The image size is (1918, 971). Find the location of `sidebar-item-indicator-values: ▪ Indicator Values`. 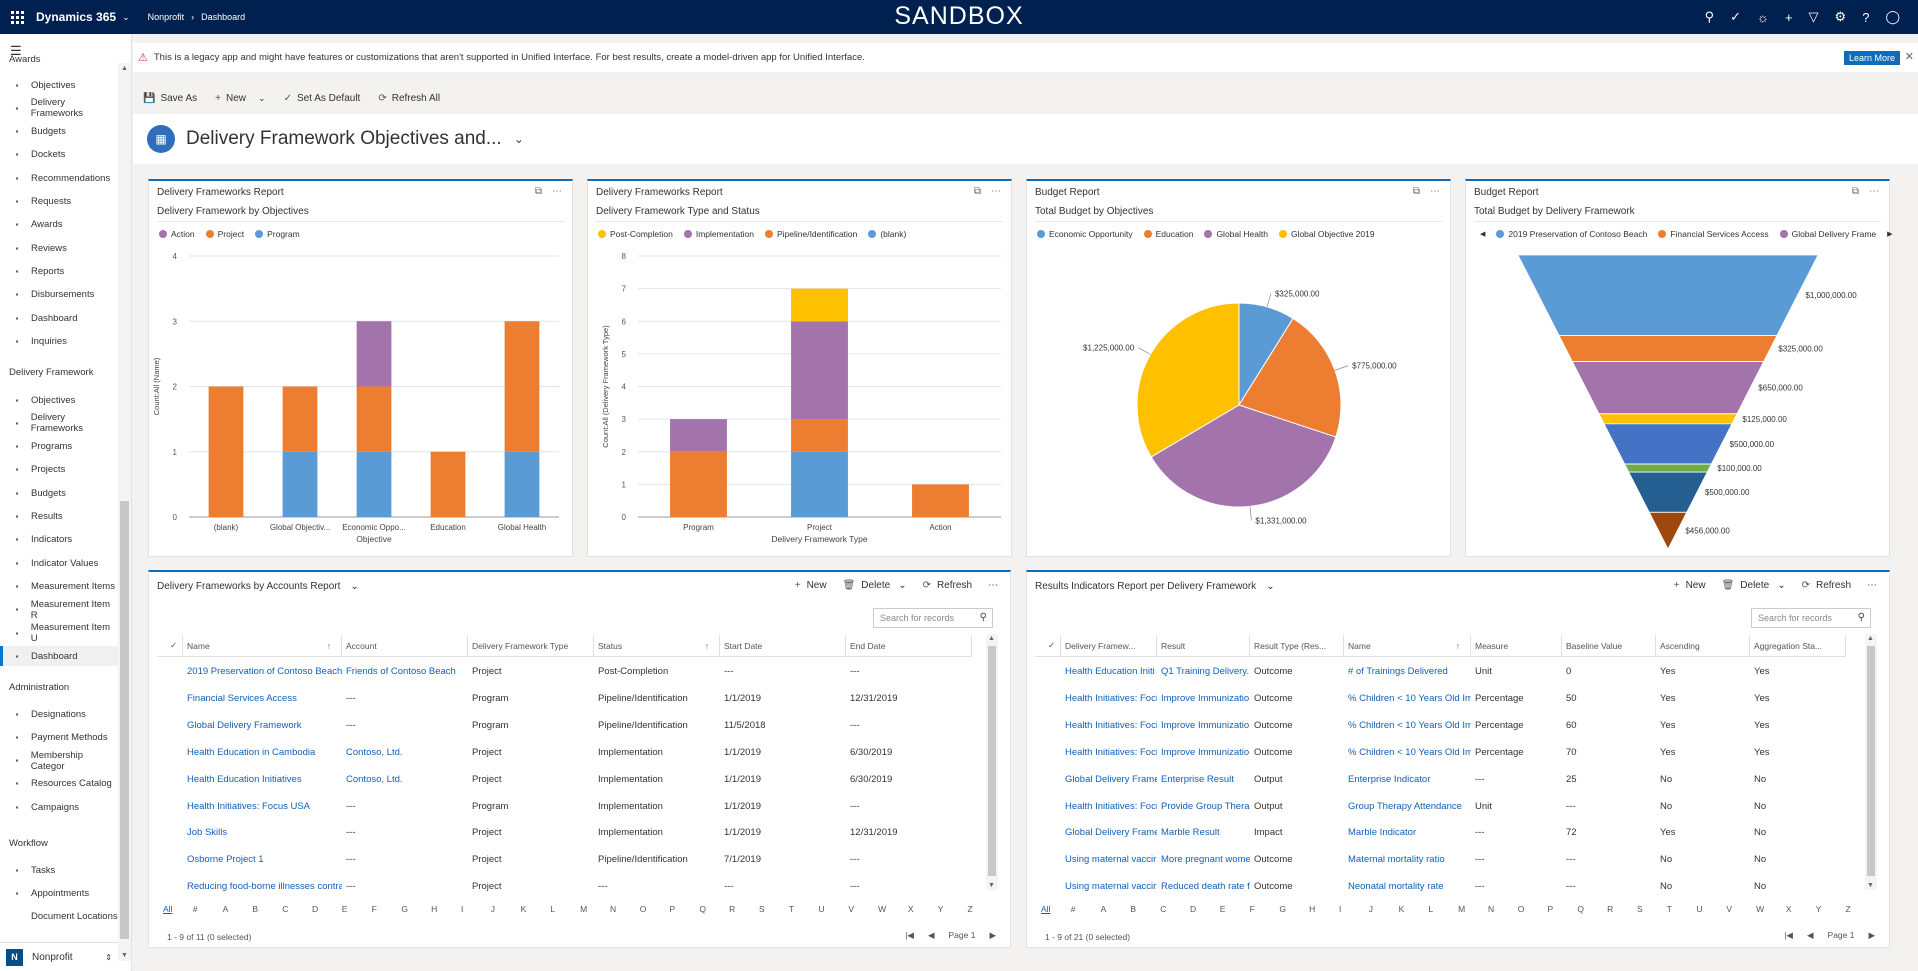

sidebar-item-indicator-values: ▪ Indicator Values is located at coordinates (59, 563).